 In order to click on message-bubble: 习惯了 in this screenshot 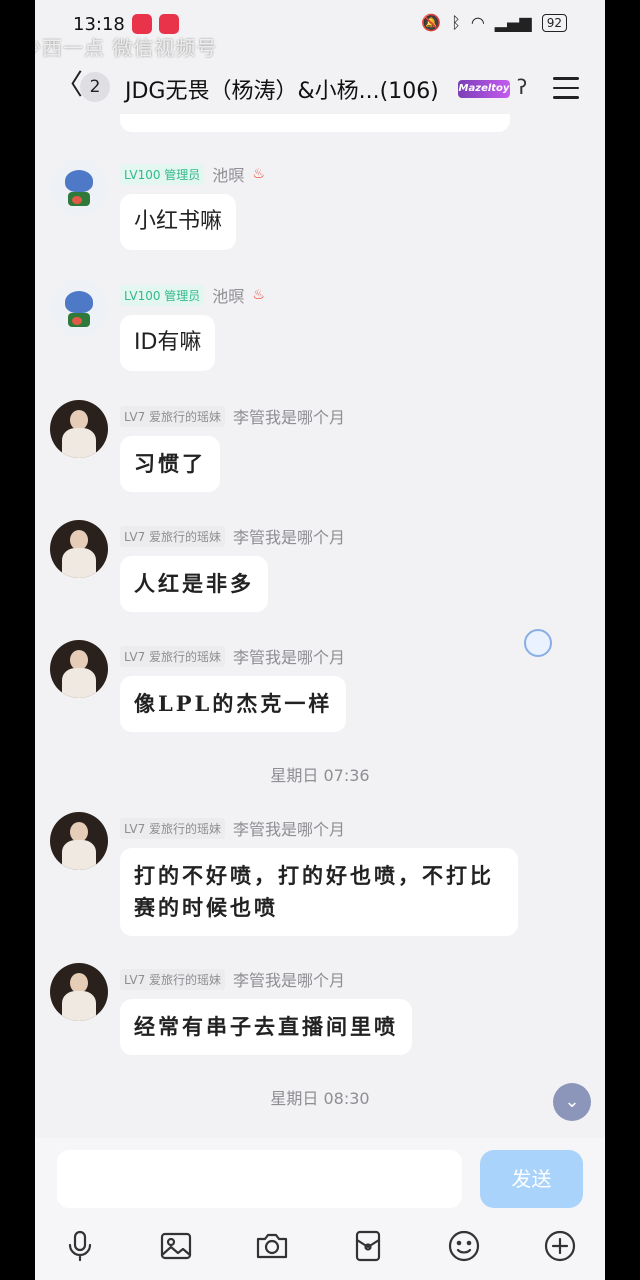, I will do `click(170, 464)`.